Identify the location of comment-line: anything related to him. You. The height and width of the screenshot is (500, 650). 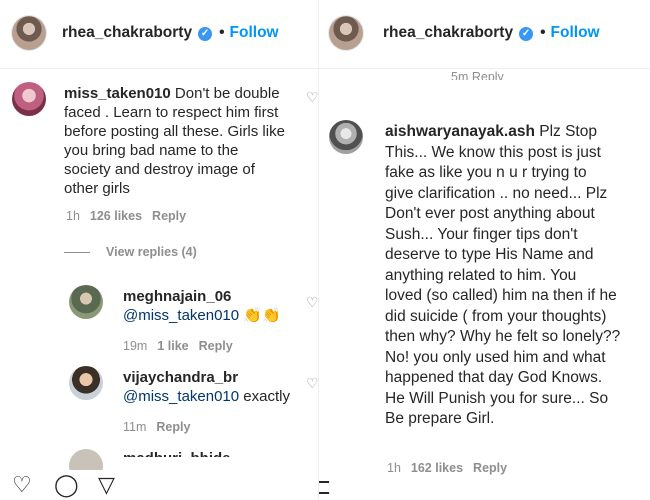
(481, 275).